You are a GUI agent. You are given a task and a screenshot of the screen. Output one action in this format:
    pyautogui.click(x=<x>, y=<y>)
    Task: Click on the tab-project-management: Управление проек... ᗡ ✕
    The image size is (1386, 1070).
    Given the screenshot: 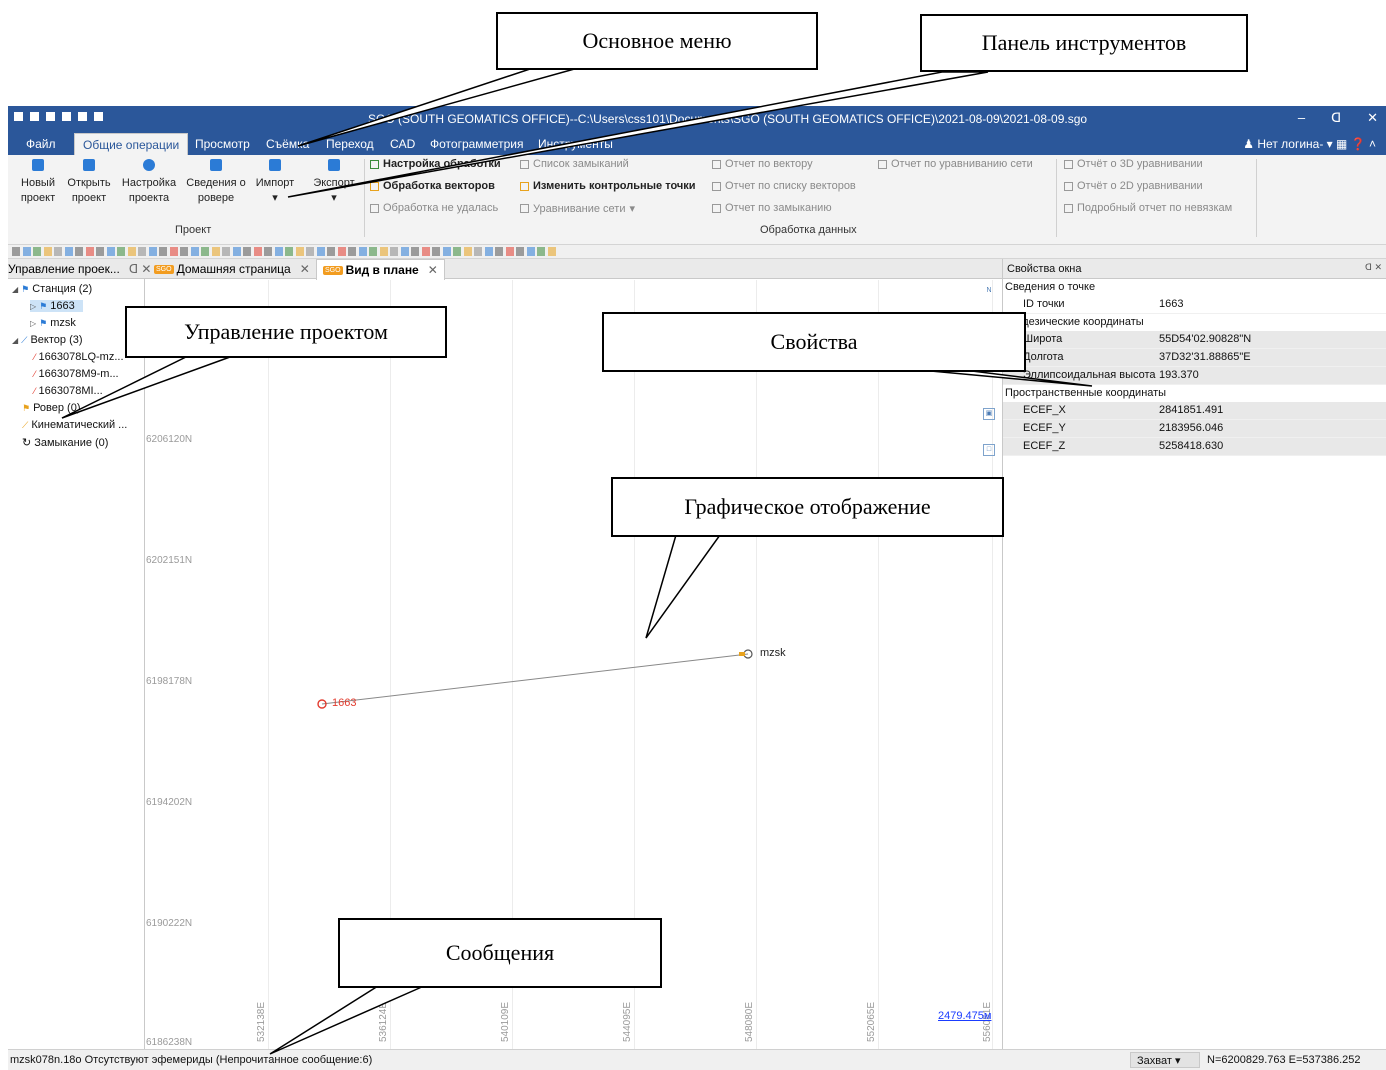 What is the action you would take?
    pyautogui.click(x=79, y=269)
    